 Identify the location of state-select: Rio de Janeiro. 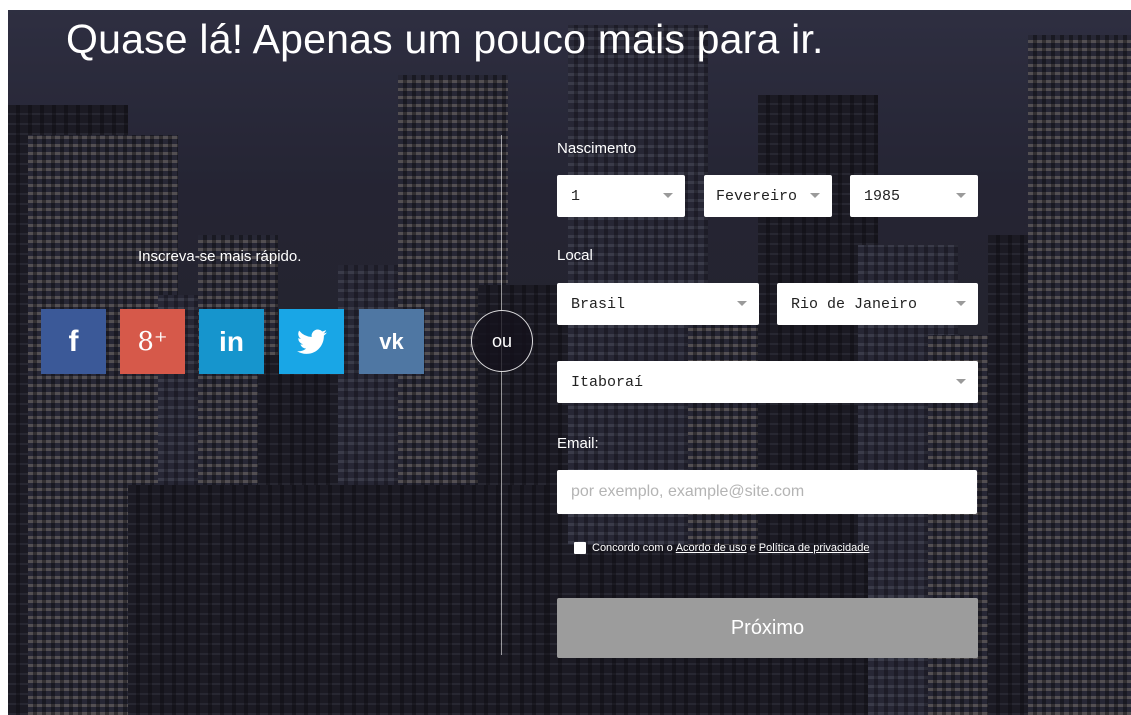
(877, 304).